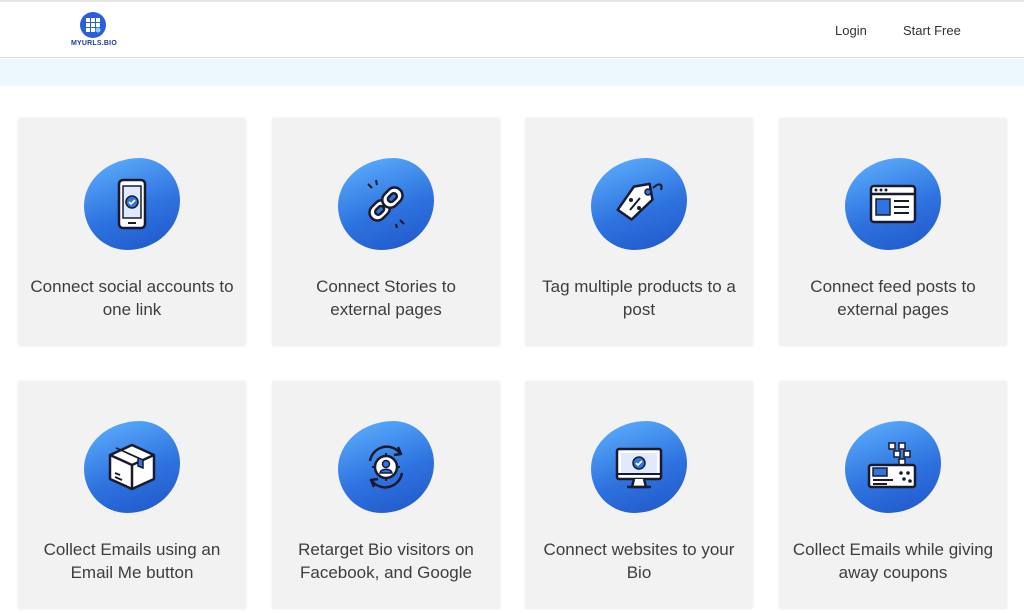 The image size is (1024, 613). Describe the element at coordinates (132, 204) in the screenshot. I see `smartphone-check-icon` at that location.